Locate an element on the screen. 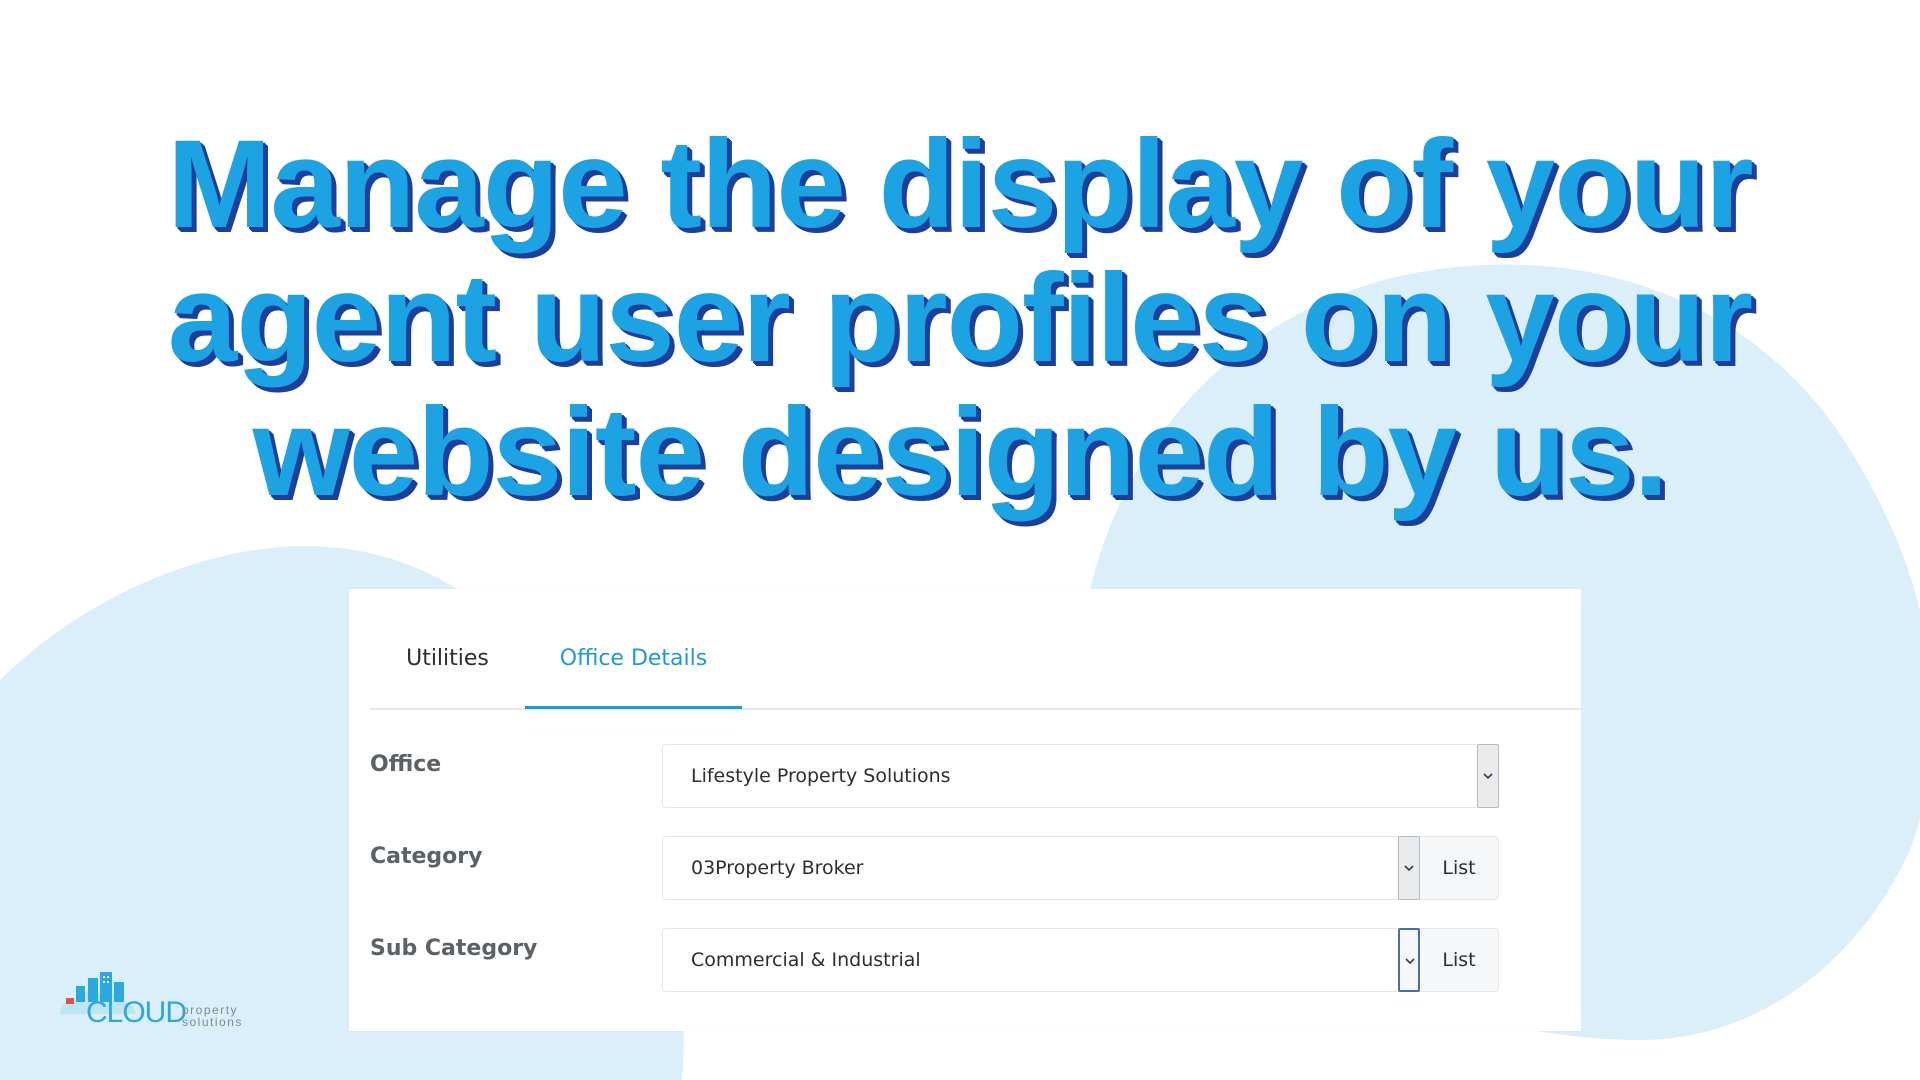 This screenshot has height=1080, width=1920. category-field-row: Category 03Property Broker List is located at coordinates (945, 869).